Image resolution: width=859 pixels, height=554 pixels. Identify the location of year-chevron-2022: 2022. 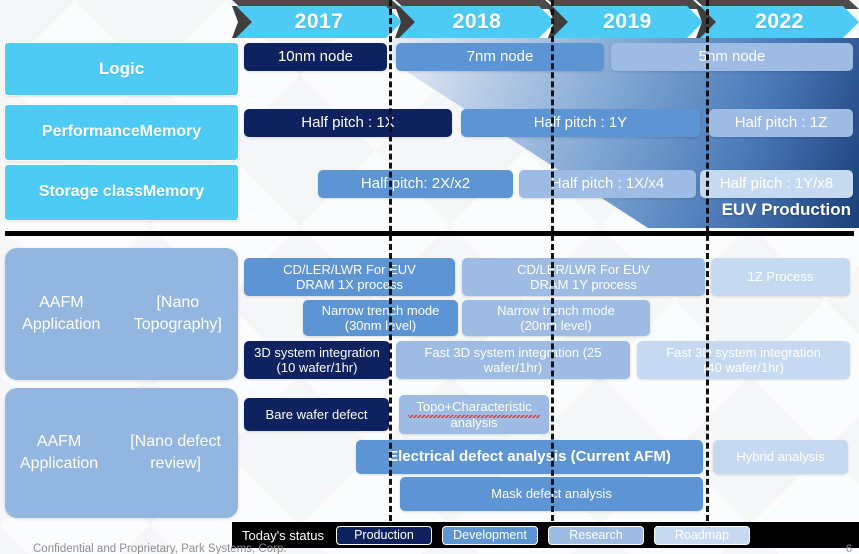
(779, 22).